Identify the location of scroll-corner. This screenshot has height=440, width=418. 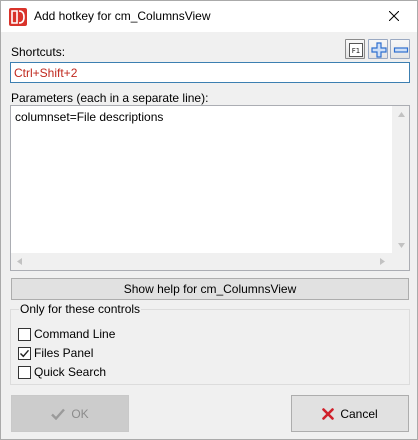
(400, 261).